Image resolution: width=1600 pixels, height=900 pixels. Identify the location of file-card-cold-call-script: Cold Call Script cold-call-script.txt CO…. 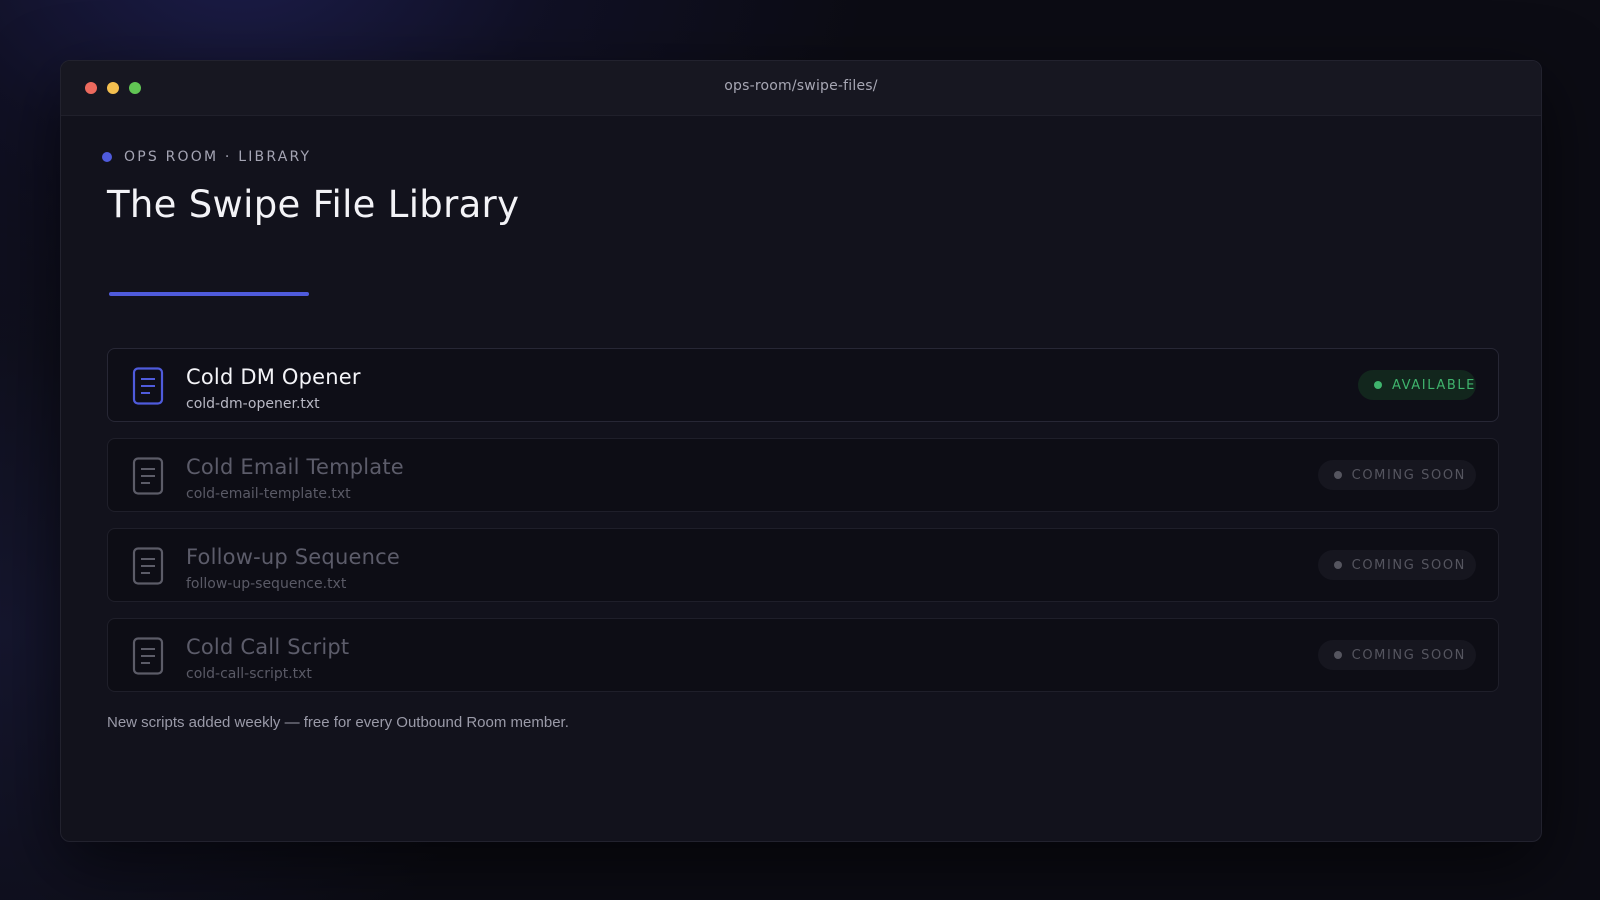
(803, 655).